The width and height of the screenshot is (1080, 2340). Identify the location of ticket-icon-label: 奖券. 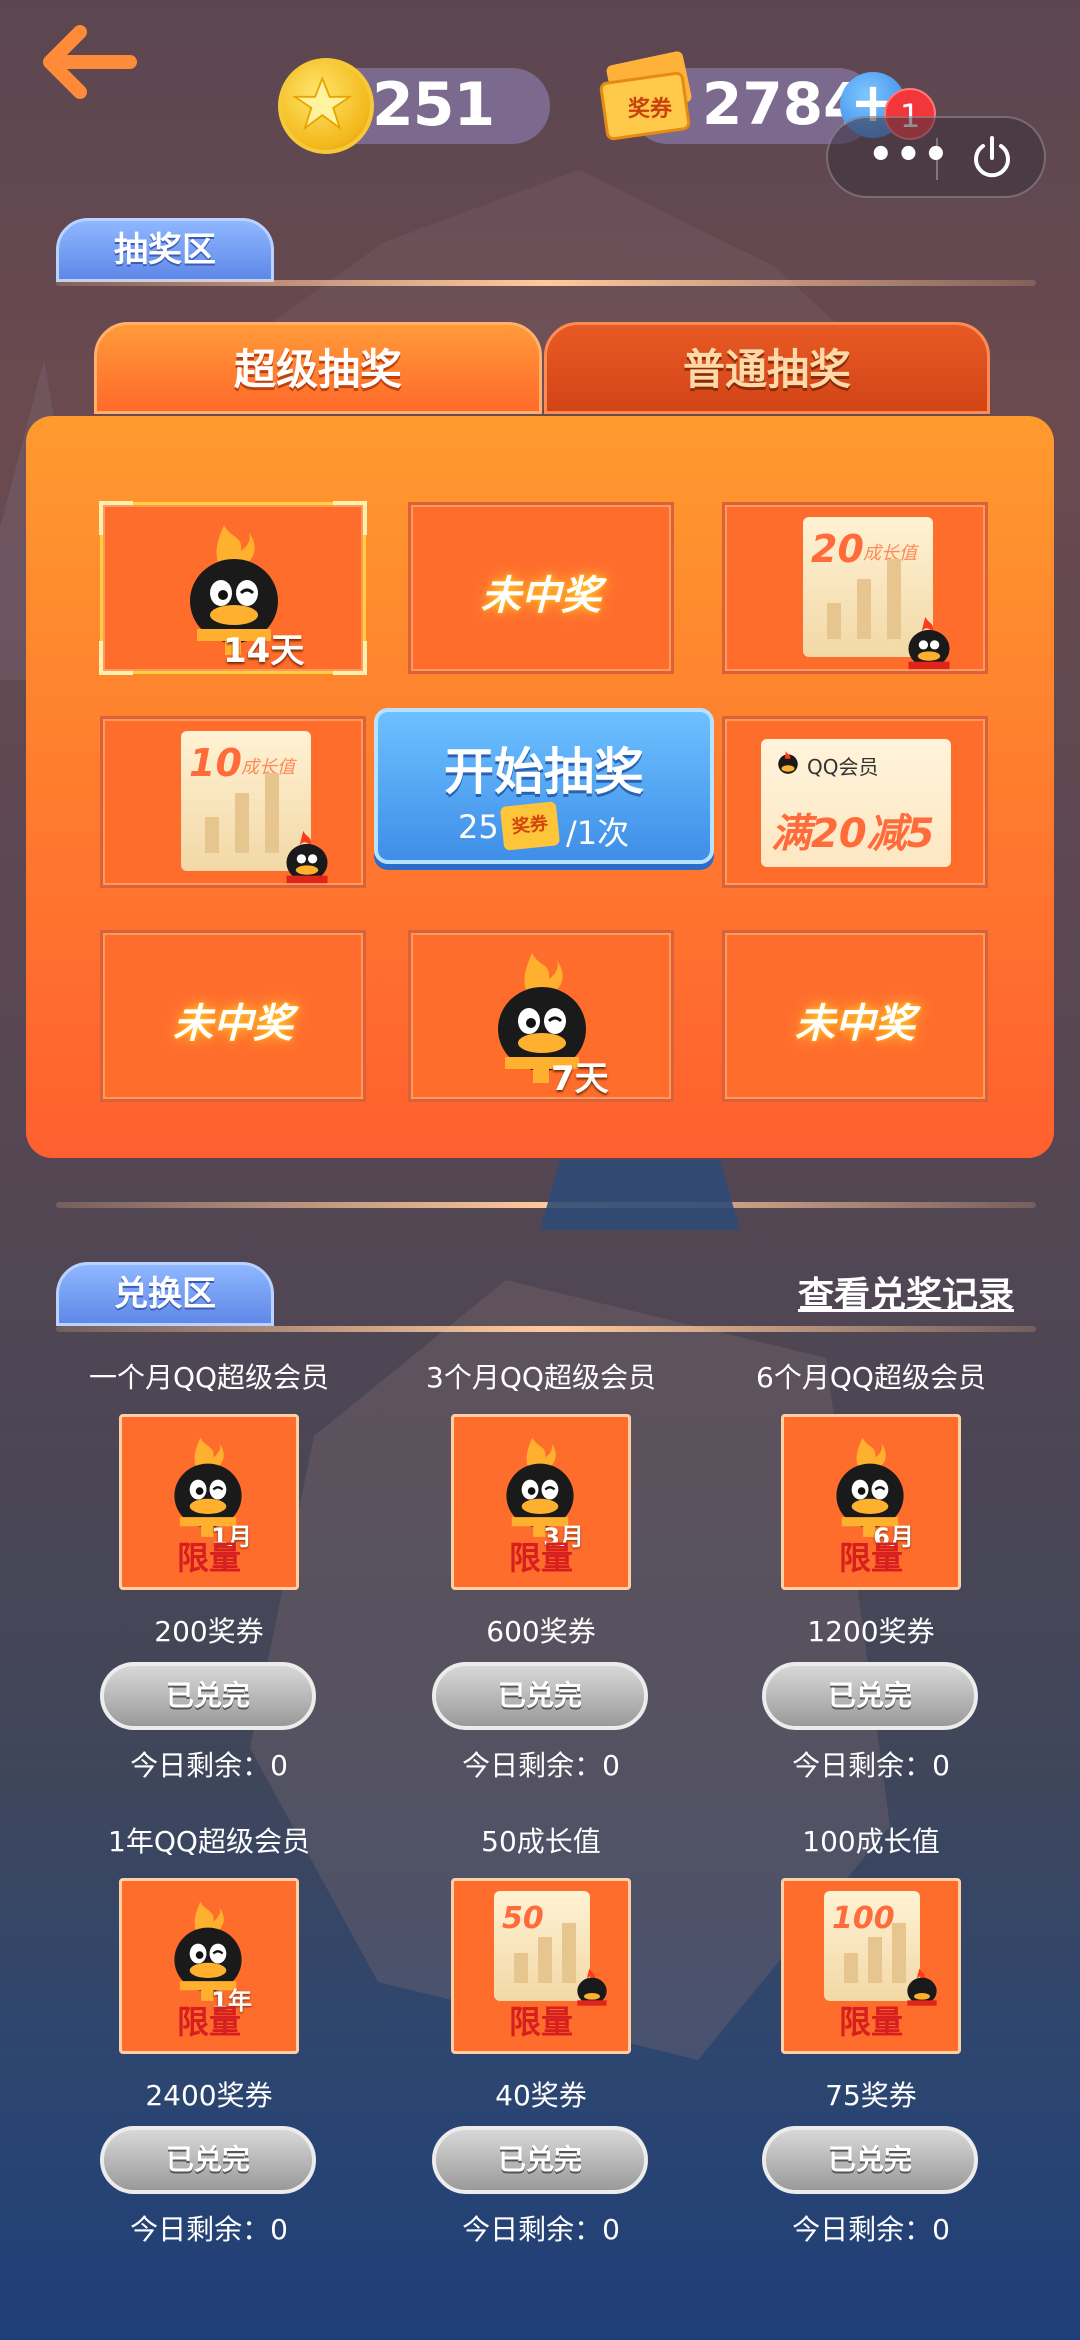
(650, 109).